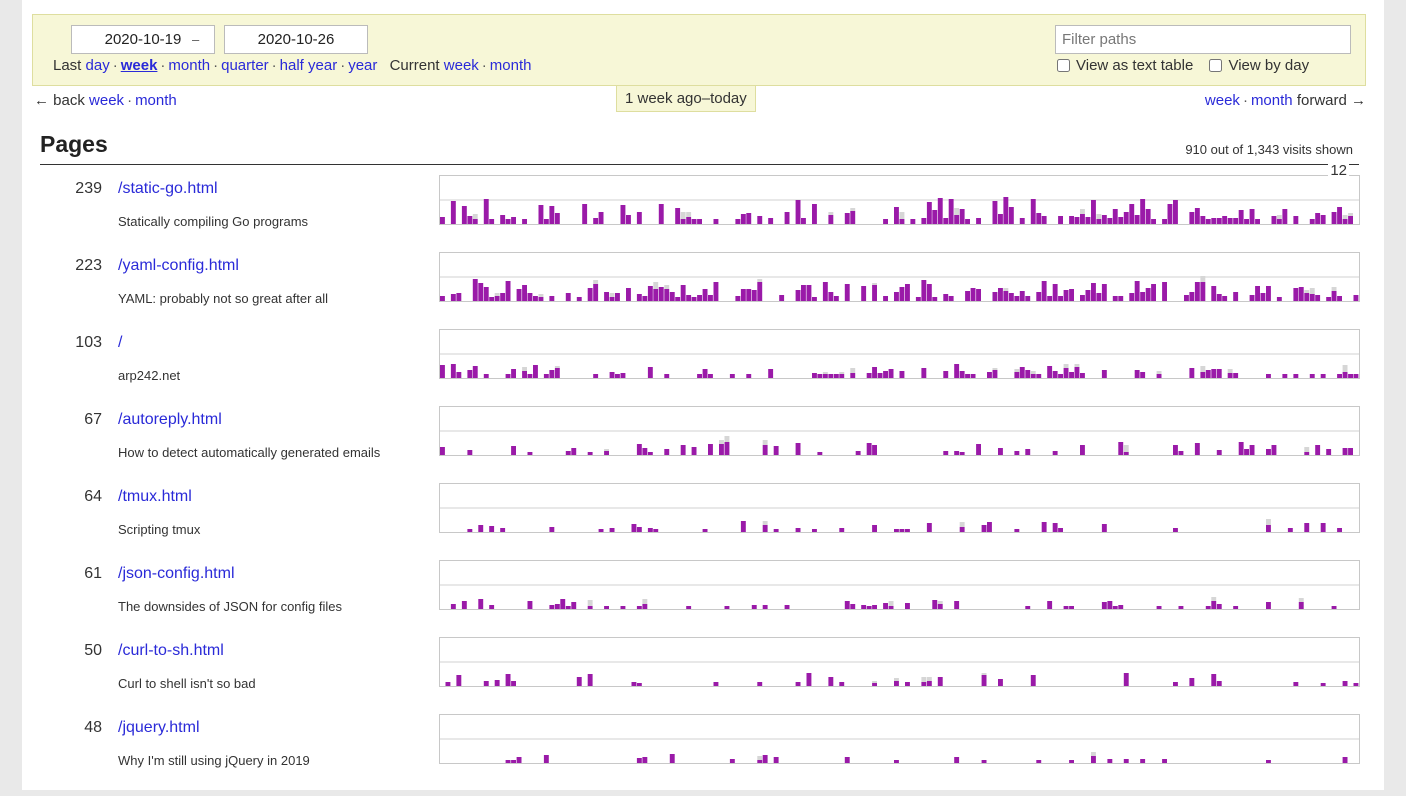  Describe the element at coordinates (156, 100) in the screenshot. I see `back-month-link: month` at that location.